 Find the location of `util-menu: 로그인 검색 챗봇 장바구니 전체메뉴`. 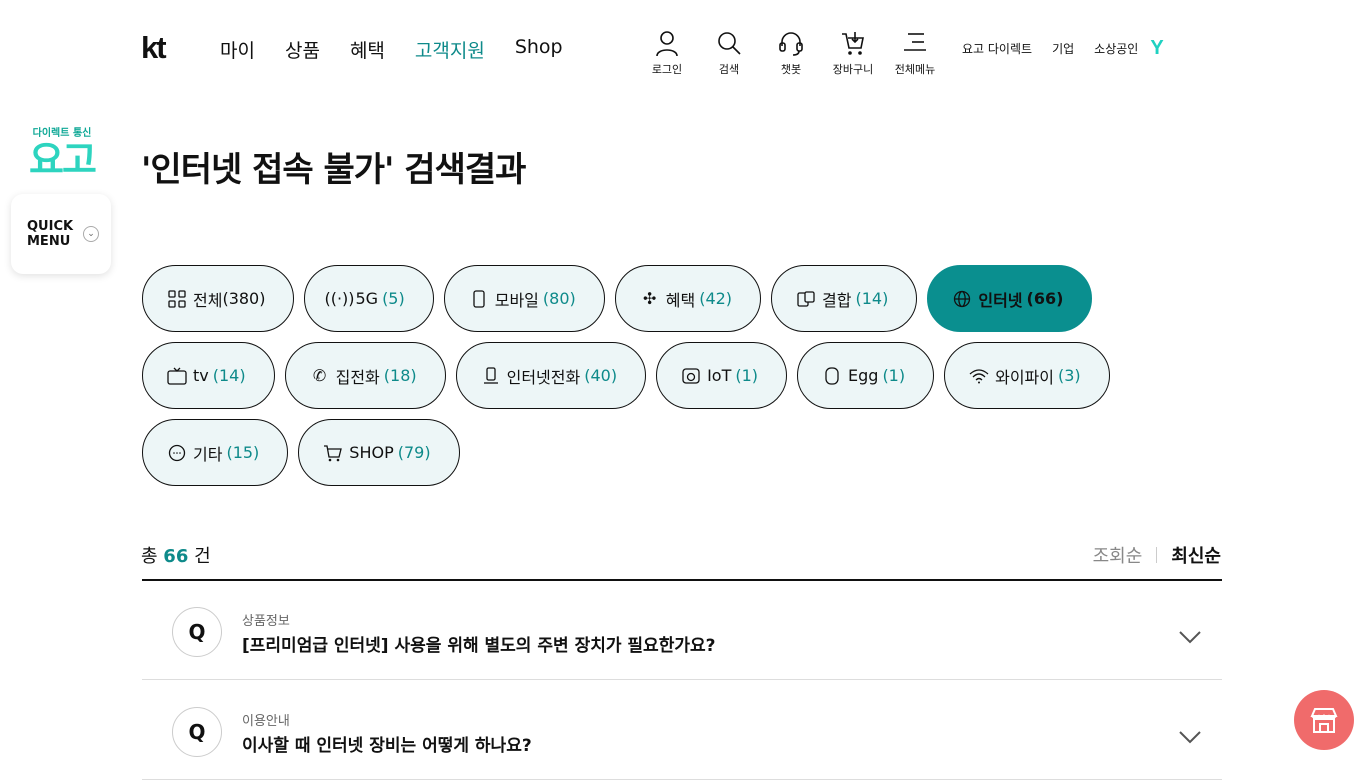

util-menu: 로그인 검색 챗봇 장바구니 전체메뉴 is located at coordinates (791, 53).